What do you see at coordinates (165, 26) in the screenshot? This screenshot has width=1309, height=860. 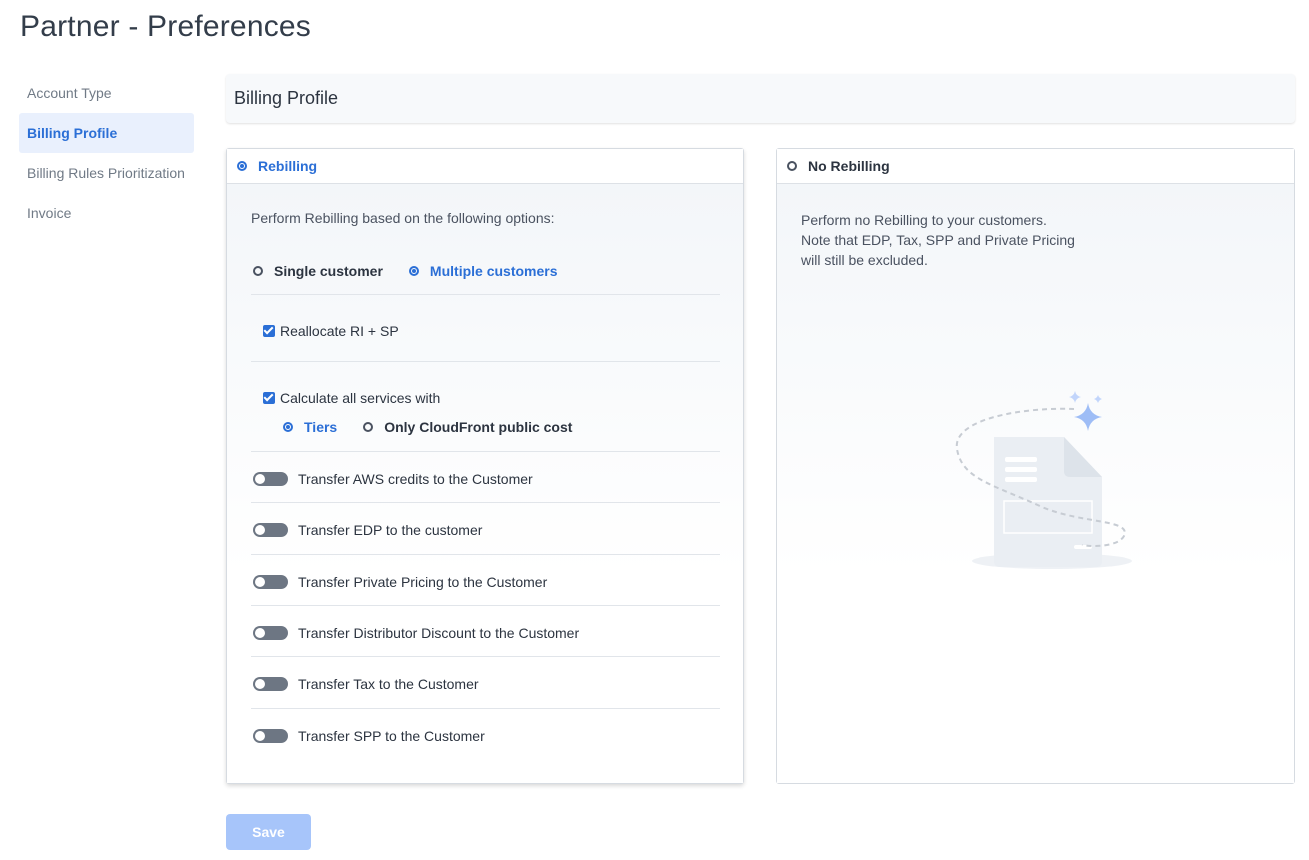 I see `page-title: Partner - Preferences` at bounding box center [165, 26].